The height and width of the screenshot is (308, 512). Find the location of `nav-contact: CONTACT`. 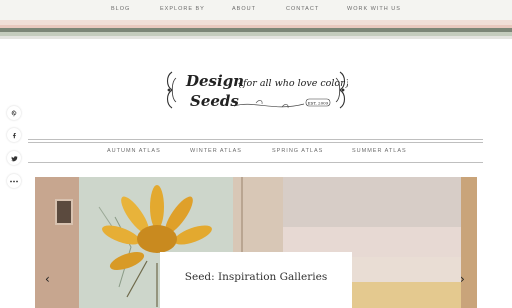

nav-contact: CONTACT is located at coordinates (302, 9).